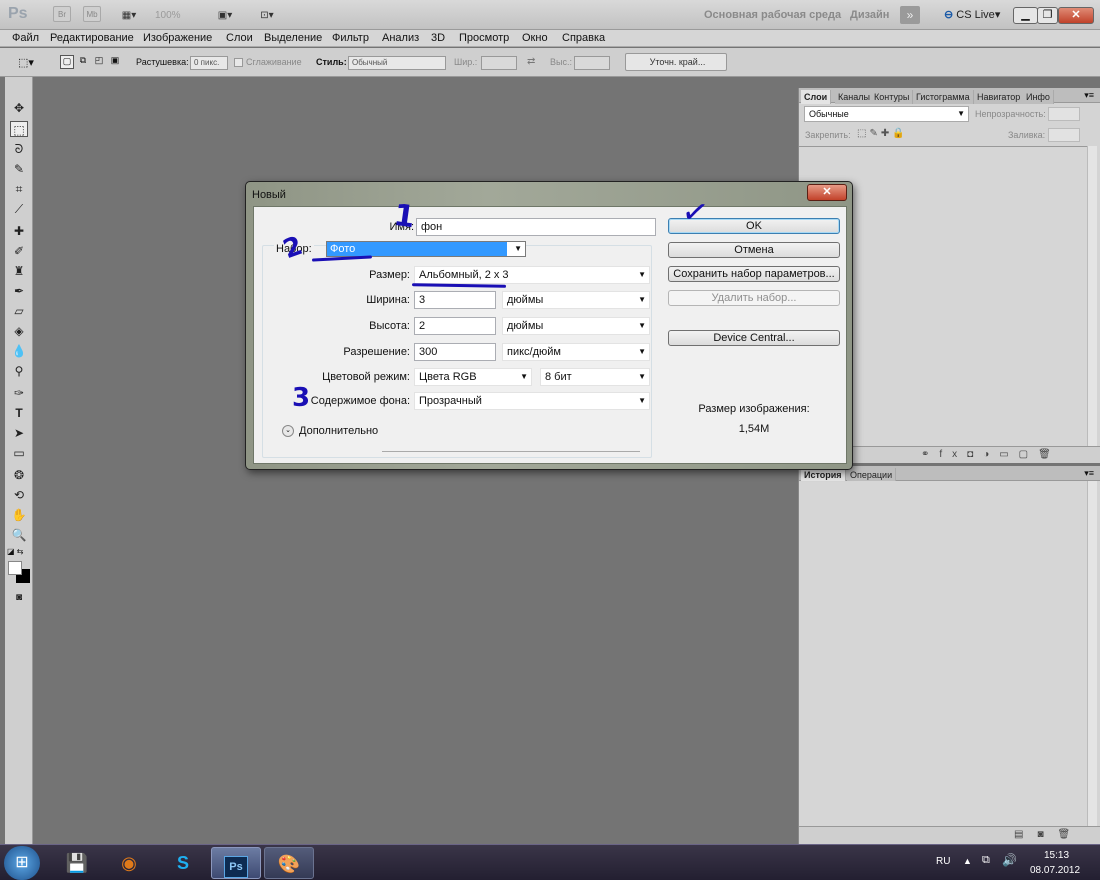  Describe the element at coordinates (168, 15) in the screenshot. I see `zoom-level: 100%` at that location.